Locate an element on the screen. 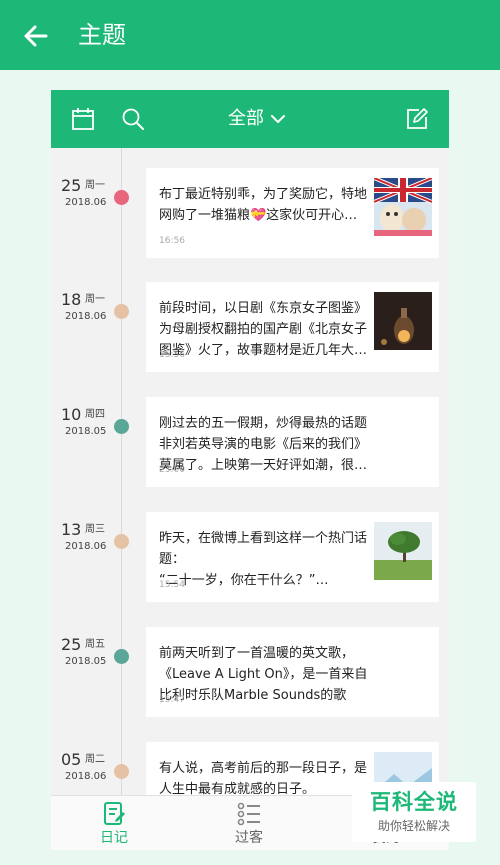 The image size is (500, 865). app-bar: 主题 is located at coordinates (250, 35).